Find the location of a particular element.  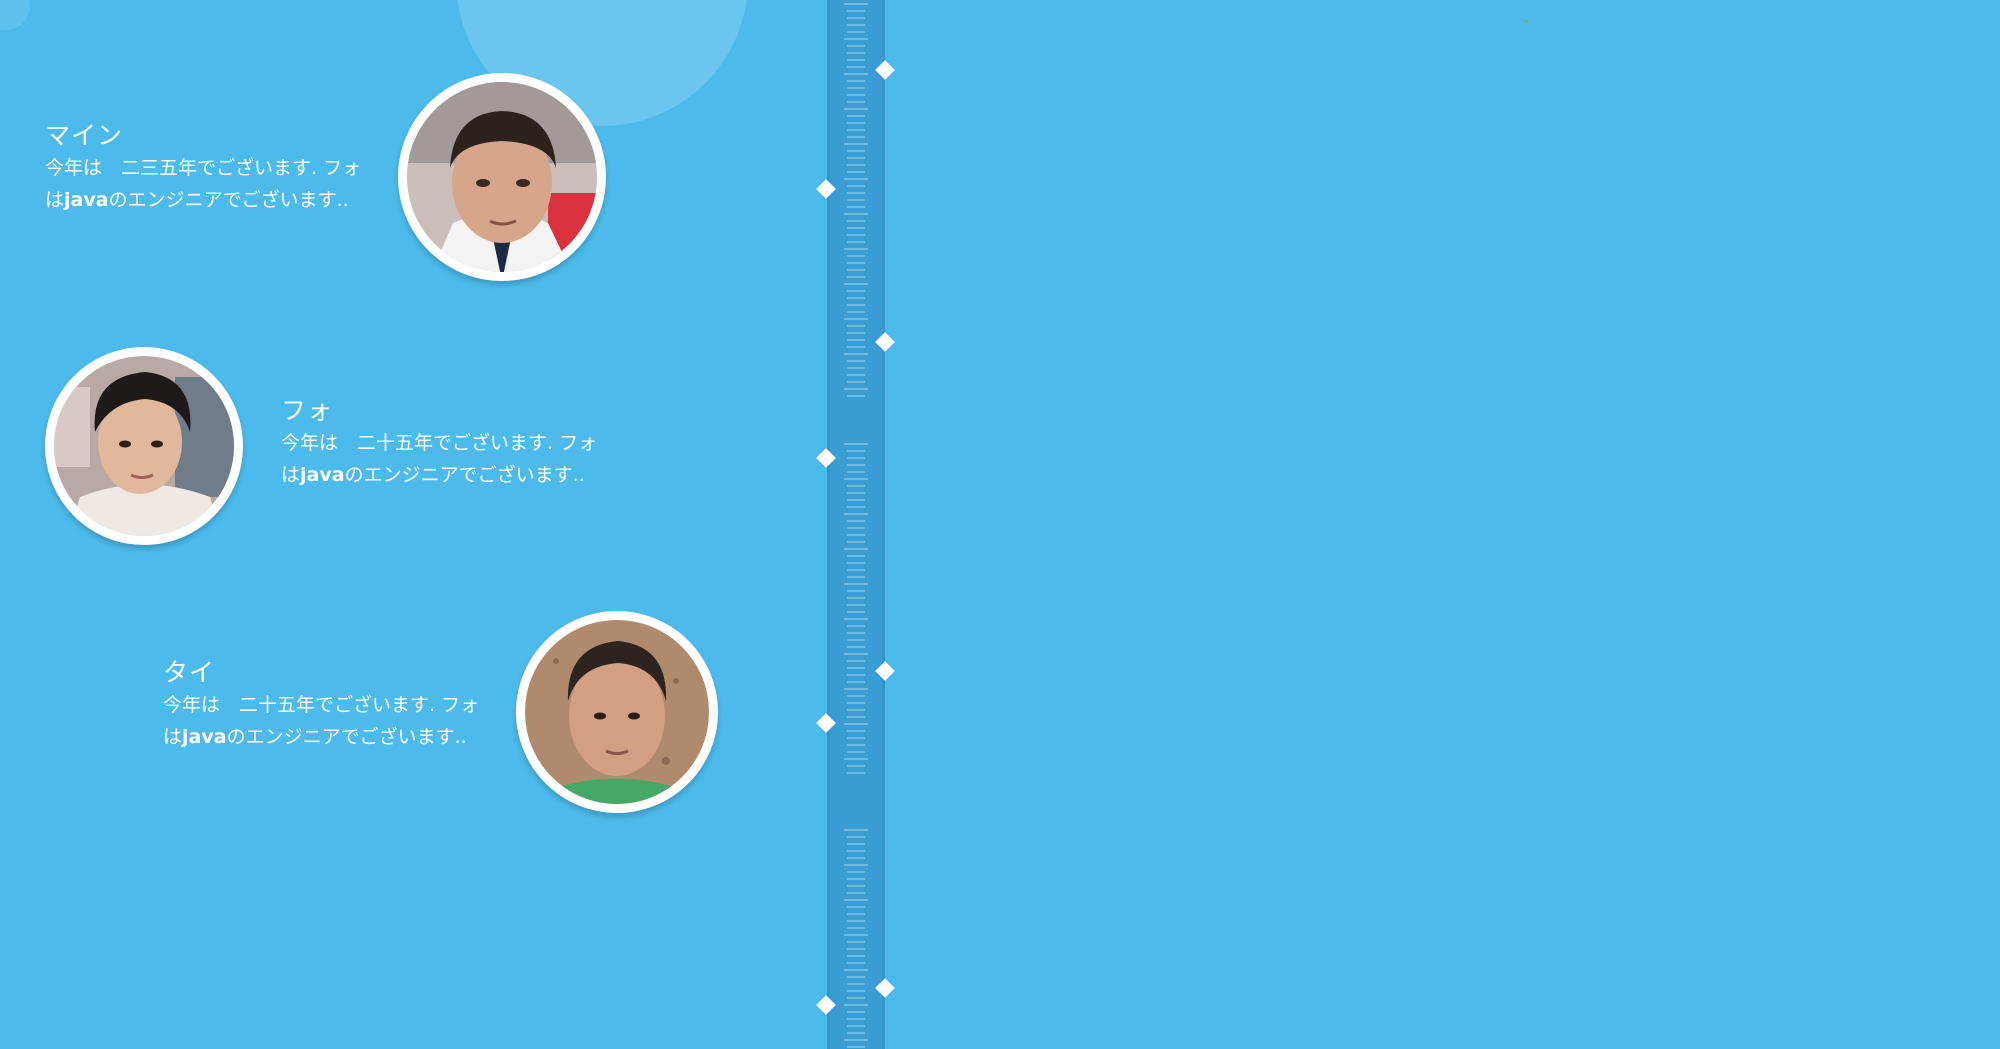

ruler-ticks is located at coordinates (856, 525).